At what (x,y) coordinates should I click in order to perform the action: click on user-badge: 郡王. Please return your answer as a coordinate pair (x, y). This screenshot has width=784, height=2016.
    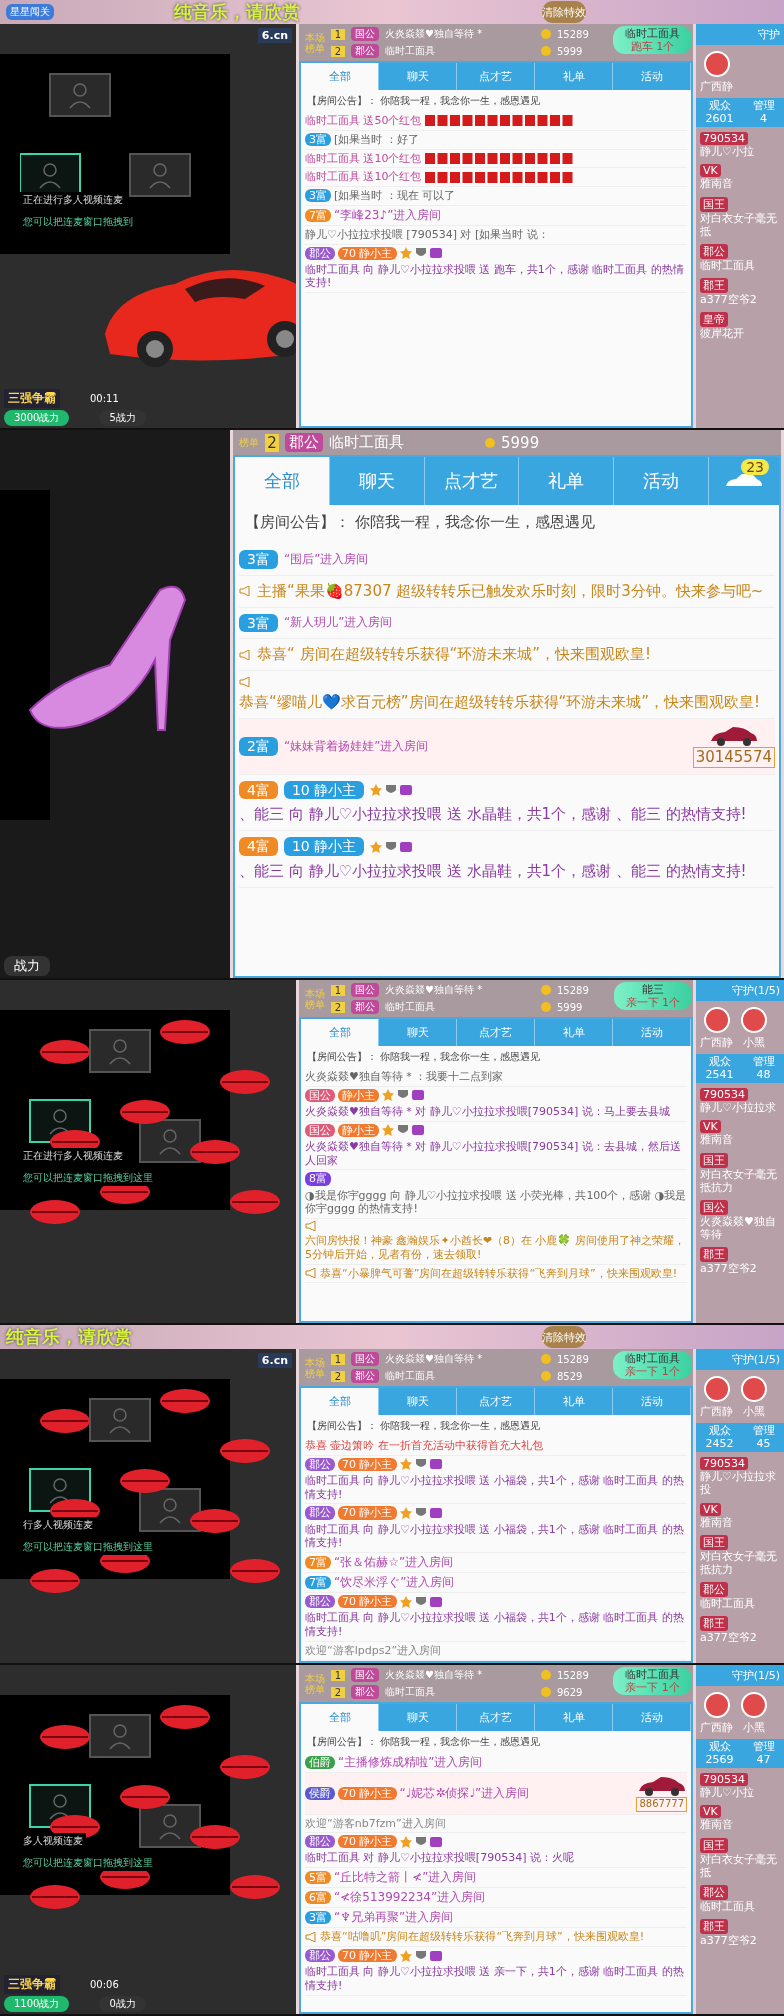
    Looking at the image, I should click on (714, 1927).